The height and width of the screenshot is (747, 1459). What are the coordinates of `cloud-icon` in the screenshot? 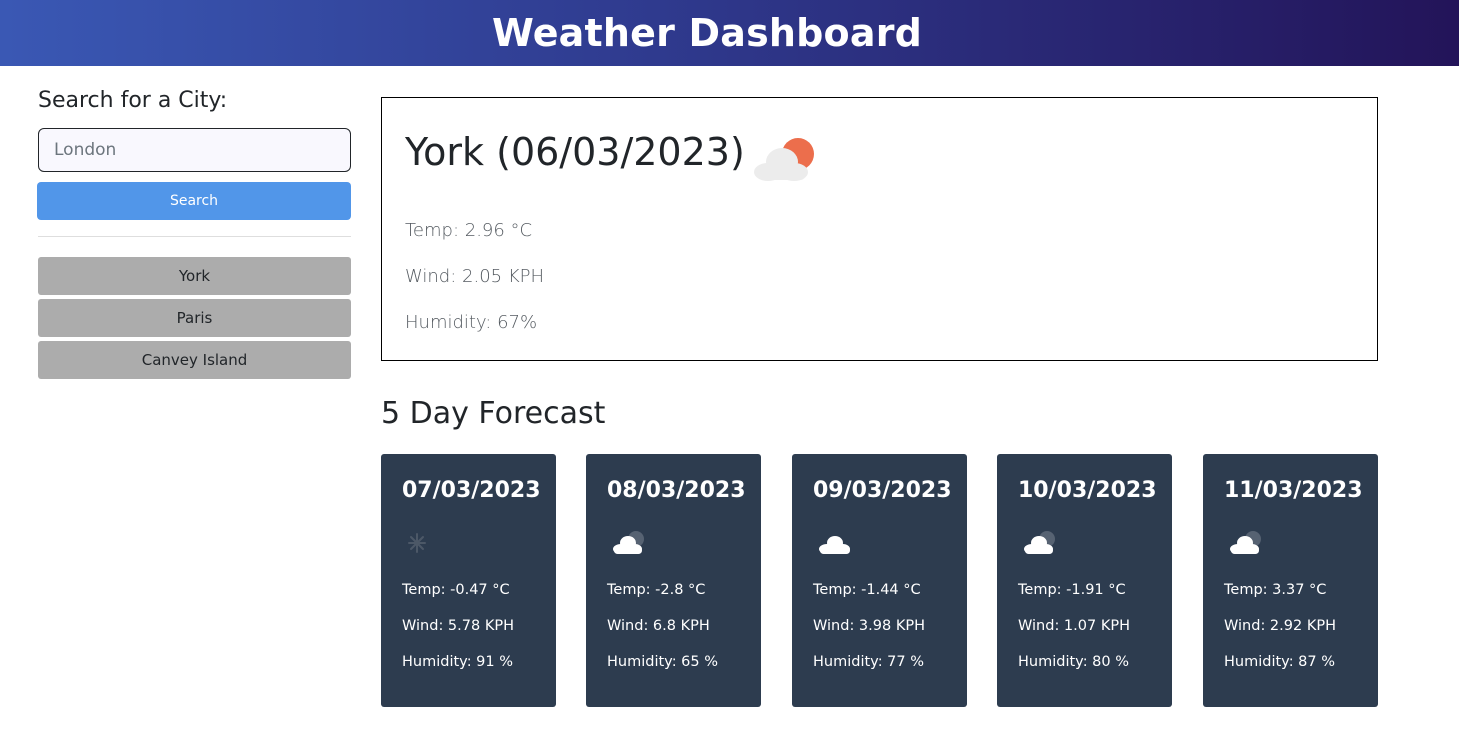 It's located at (836, 542).